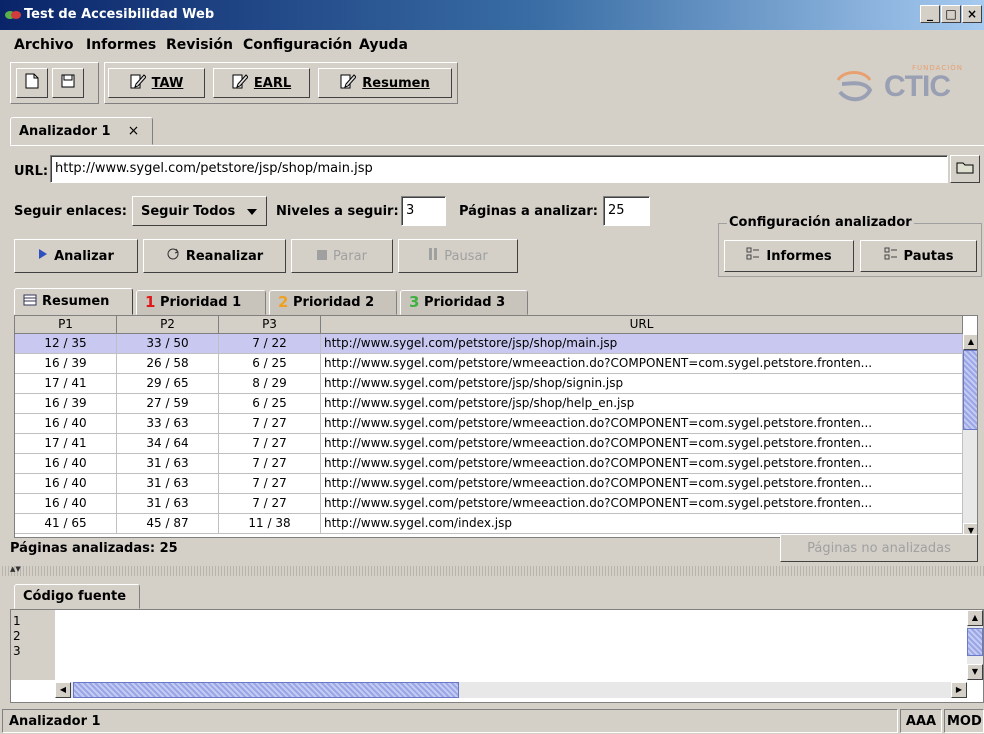 This screenshot has width=984, height=734. I want to click on follow-links-value: Seguir Todos, so click(188, 211).